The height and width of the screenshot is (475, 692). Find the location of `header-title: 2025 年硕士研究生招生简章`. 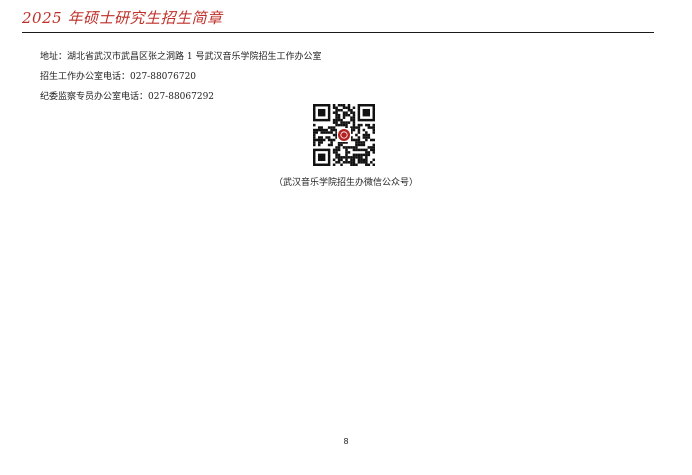

header-title: 2025 年硕士研究生招生简章 is located at coordinates (122, 18).